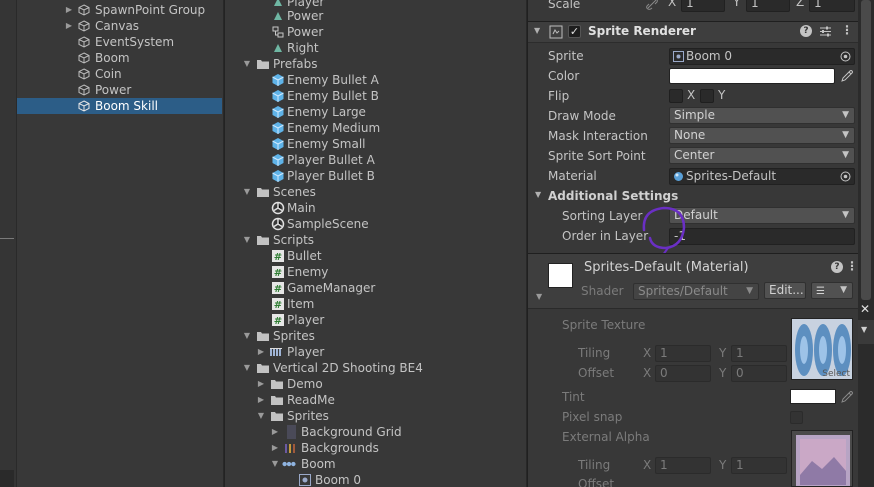 Image resolution: width=874 pixels, height=487 pixels. I want to click on folder-vertical-2d-shooting: ▼ Vertical 2D Shooting BE4, so click(375, 368).